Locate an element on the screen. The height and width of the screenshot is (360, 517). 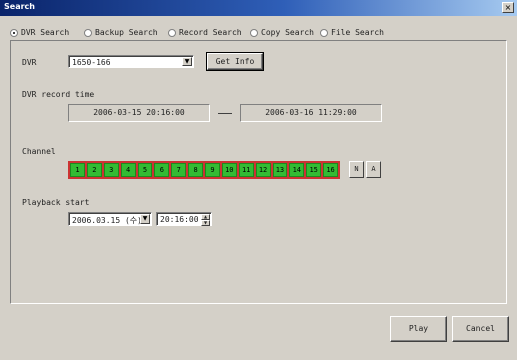
mode-copy-search: Copy Search is located at coordinates (282, 32).